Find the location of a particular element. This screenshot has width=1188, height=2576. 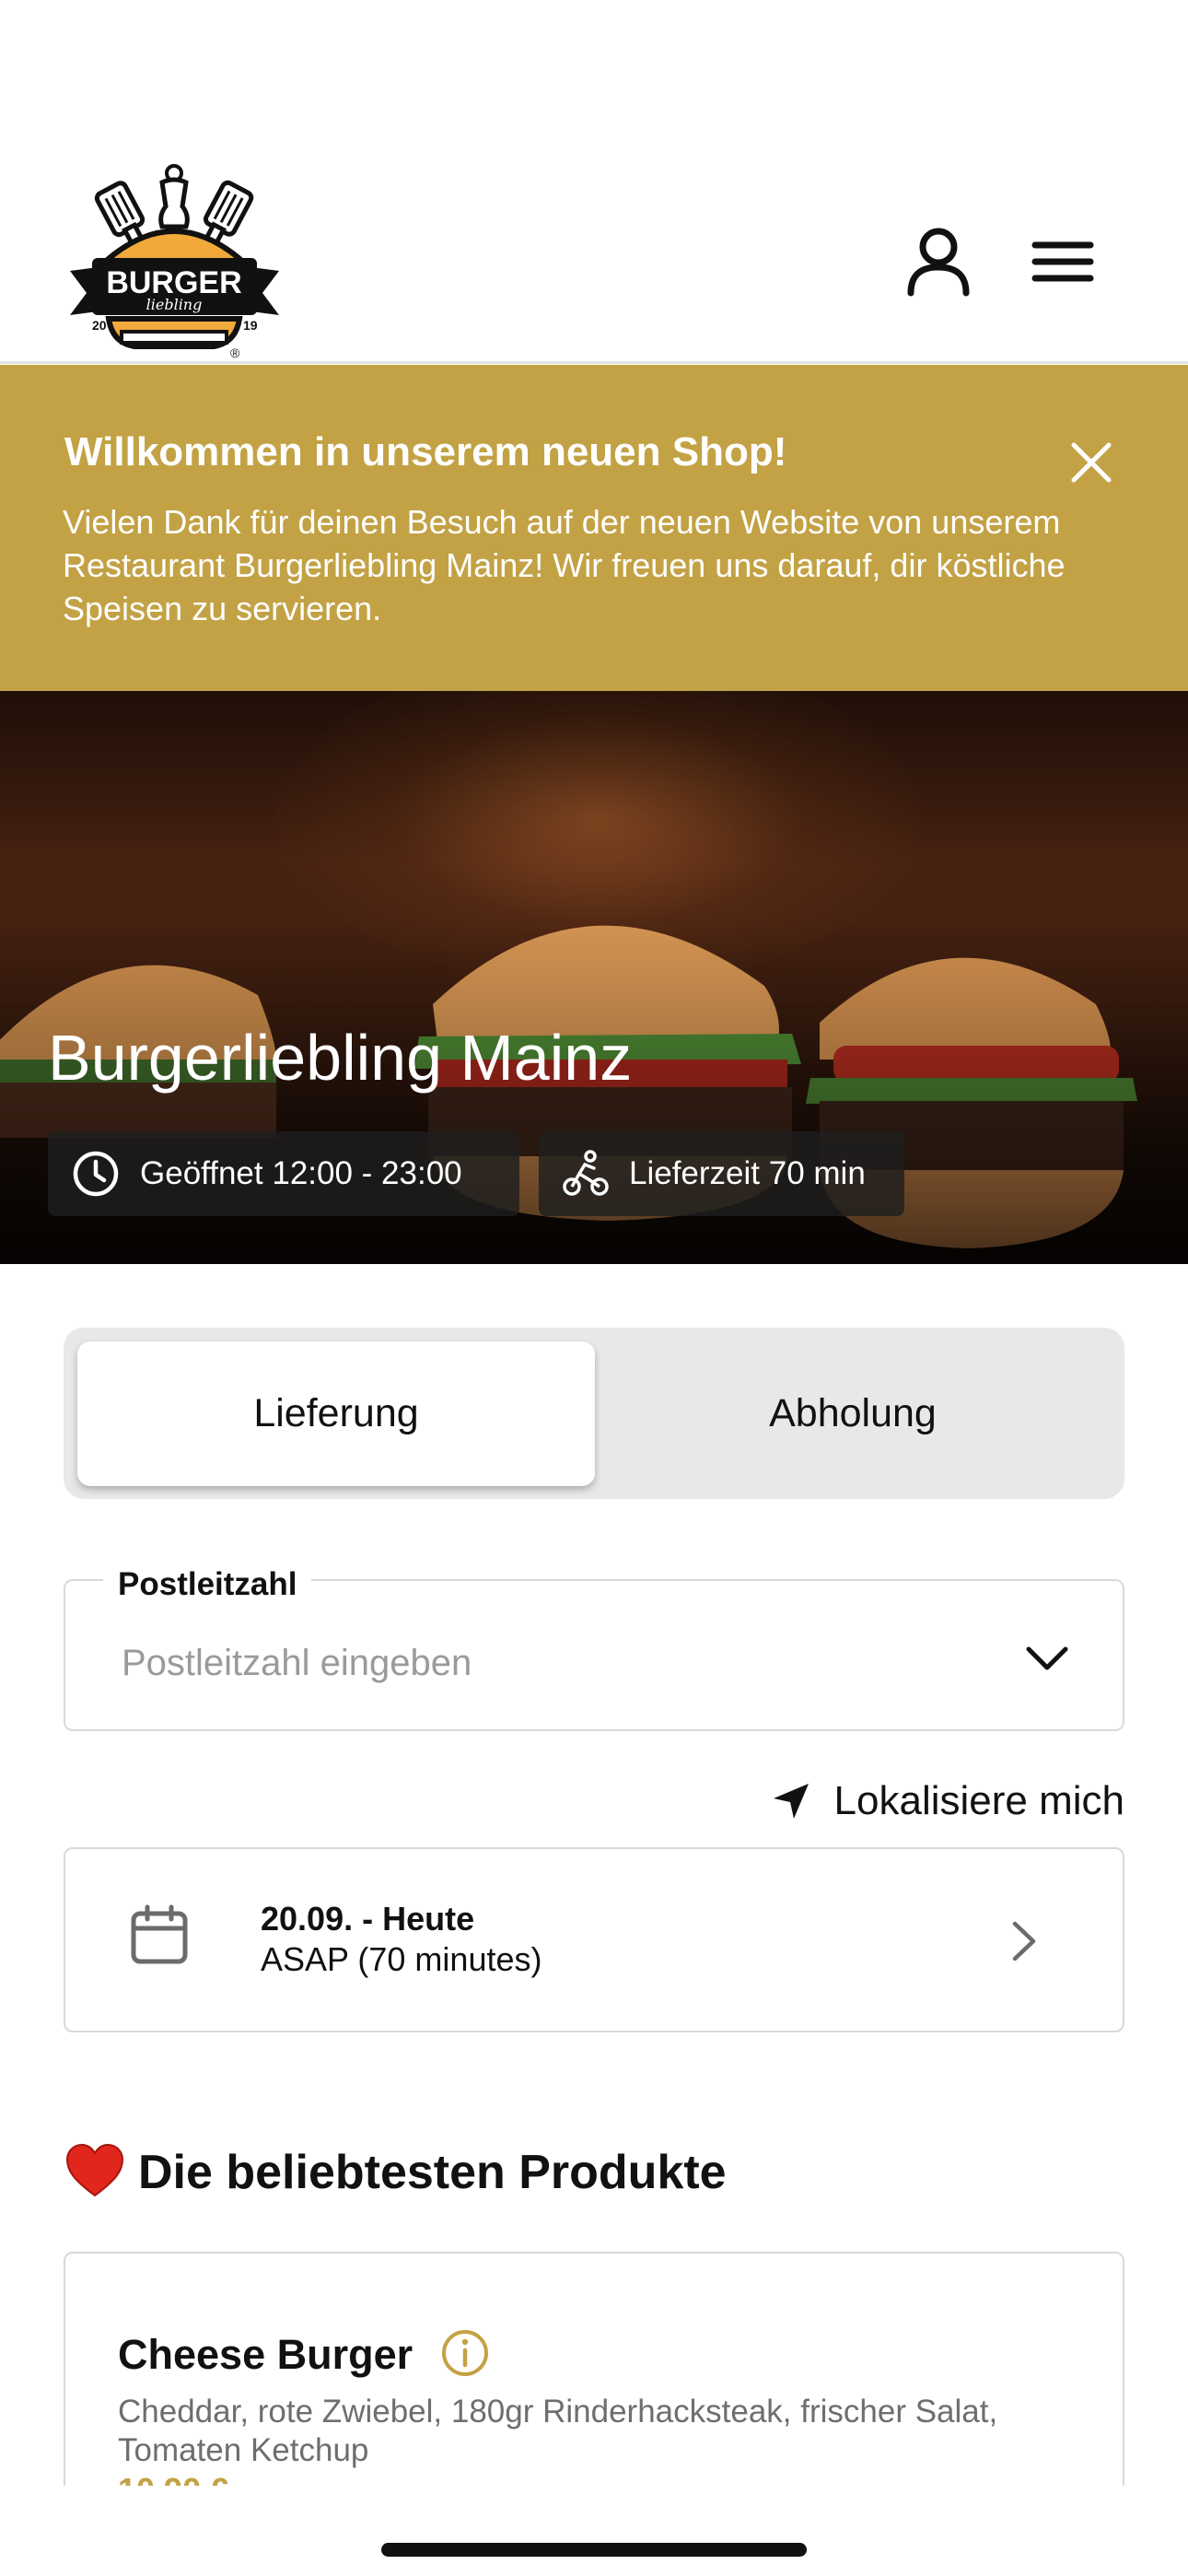

delivery-time-text: Lieferzeit 70 min is located at coordinates (747, 1173).